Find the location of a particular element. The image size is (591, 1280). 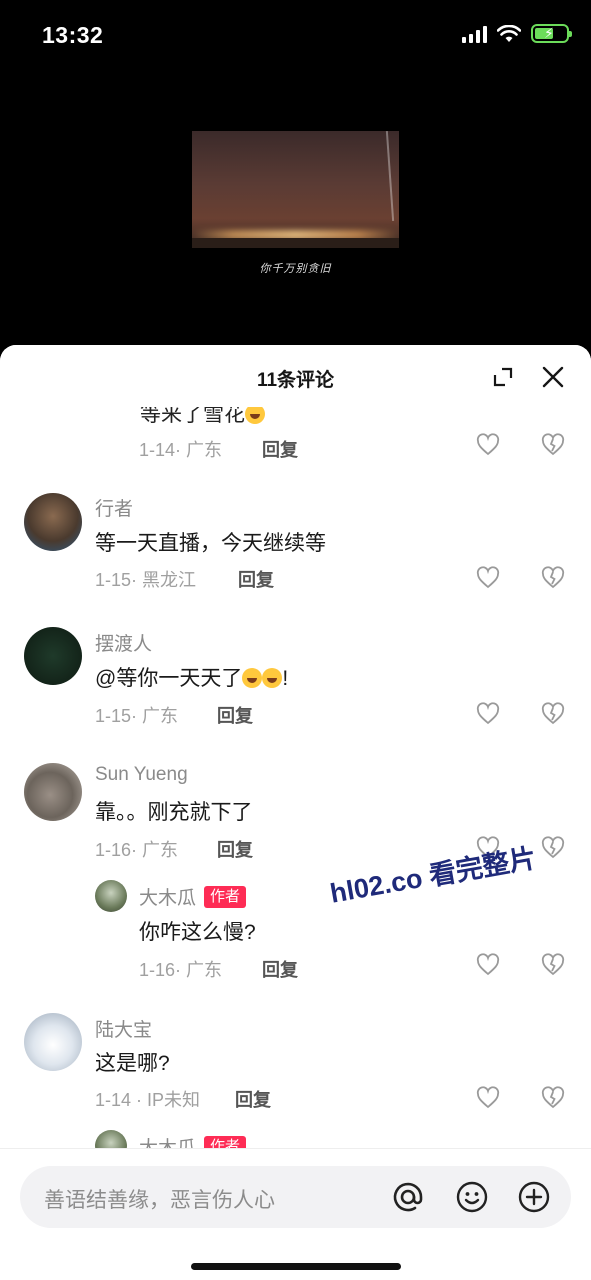

comment-text: @等你一天天了! is located at coordinates (192, 678).